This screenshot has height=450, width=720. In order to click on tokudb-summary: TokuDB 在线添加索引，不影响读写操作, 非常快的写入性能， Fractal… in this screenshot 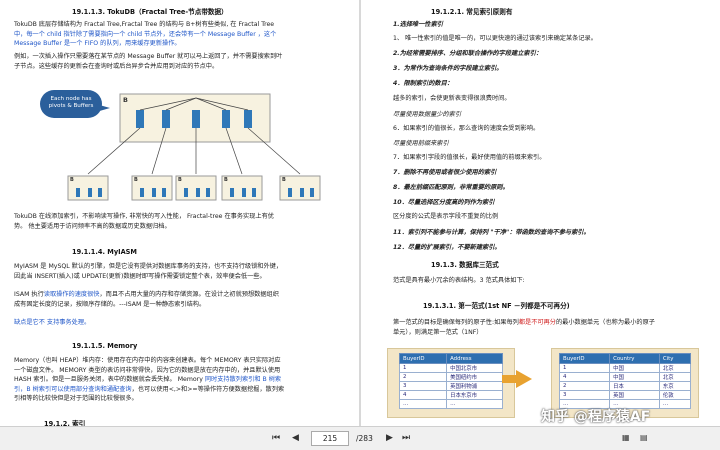, I will do `click(144, 221)`.